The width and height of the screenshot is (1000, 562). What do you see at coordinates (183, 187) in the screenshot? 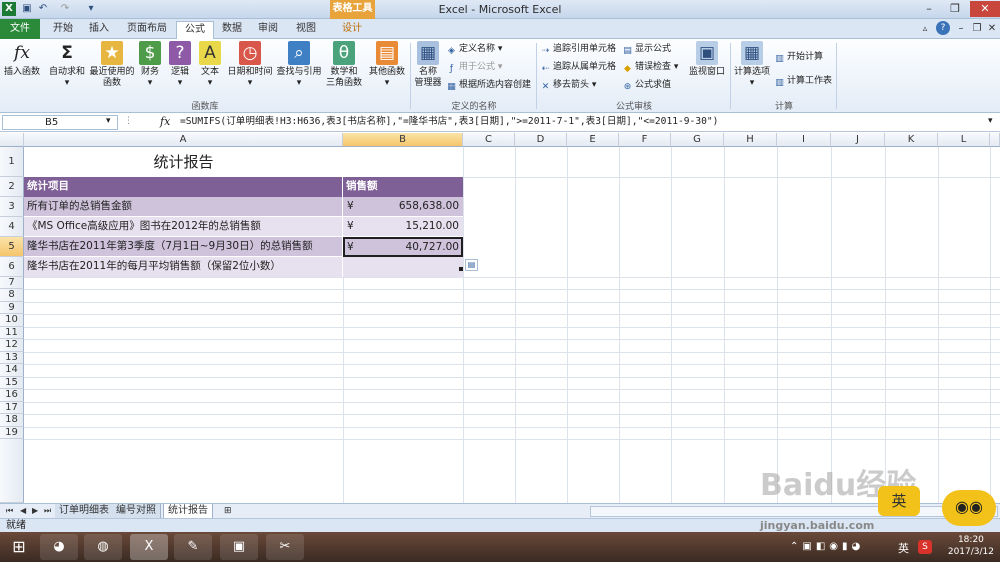
I see `header-item-cell: 统计项目` at bounding box center [183, 187].